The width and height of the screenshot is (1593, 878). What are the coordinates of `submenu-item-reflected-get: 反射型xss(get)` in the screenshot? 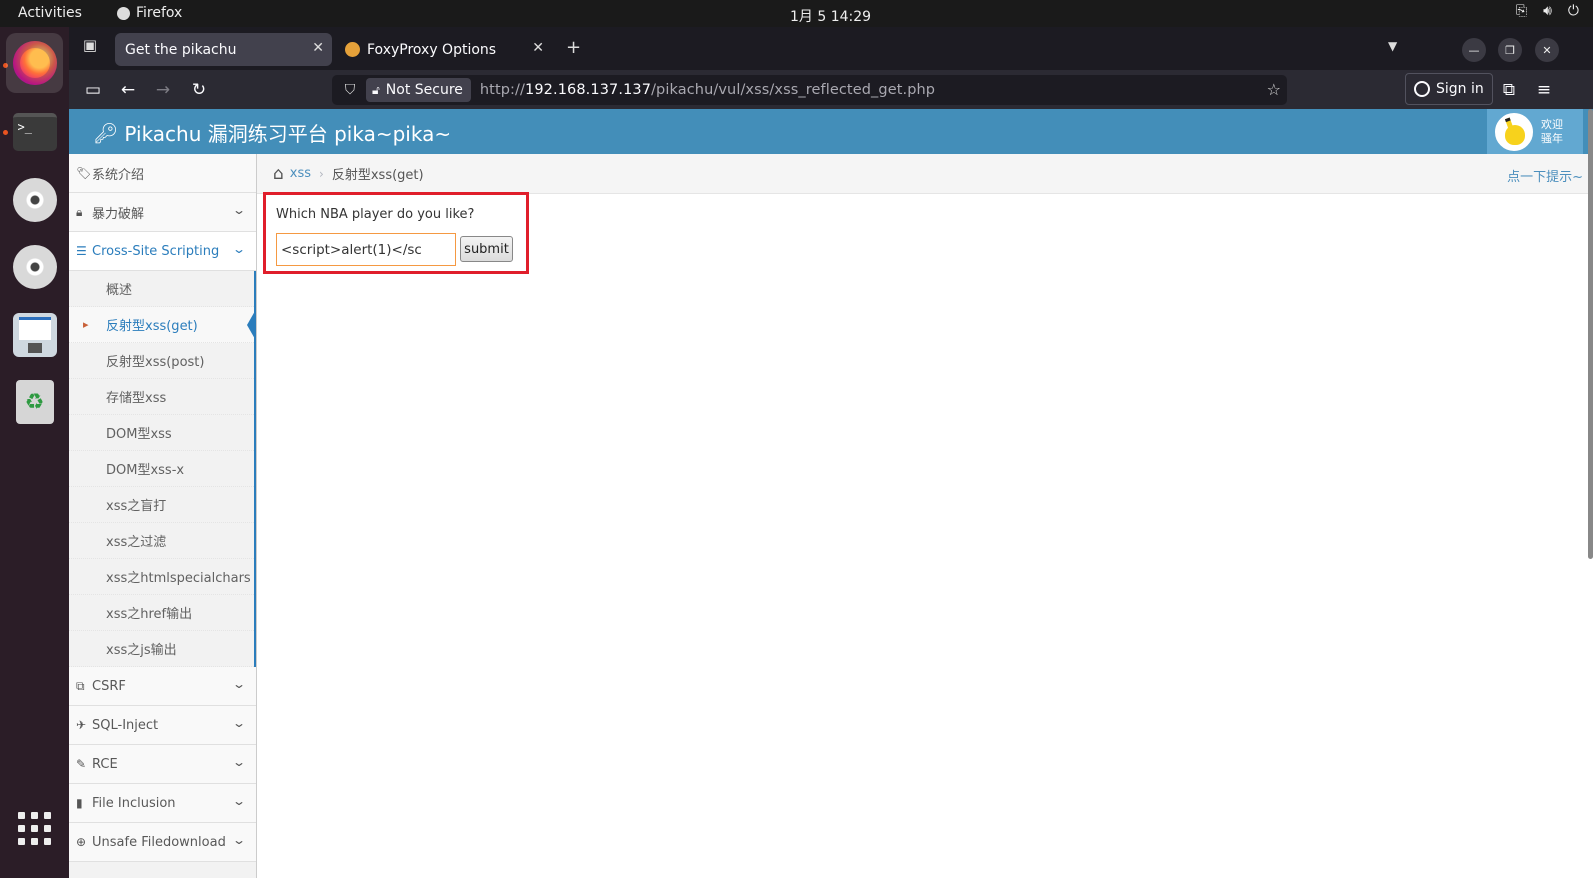 It's located at (162, 325).